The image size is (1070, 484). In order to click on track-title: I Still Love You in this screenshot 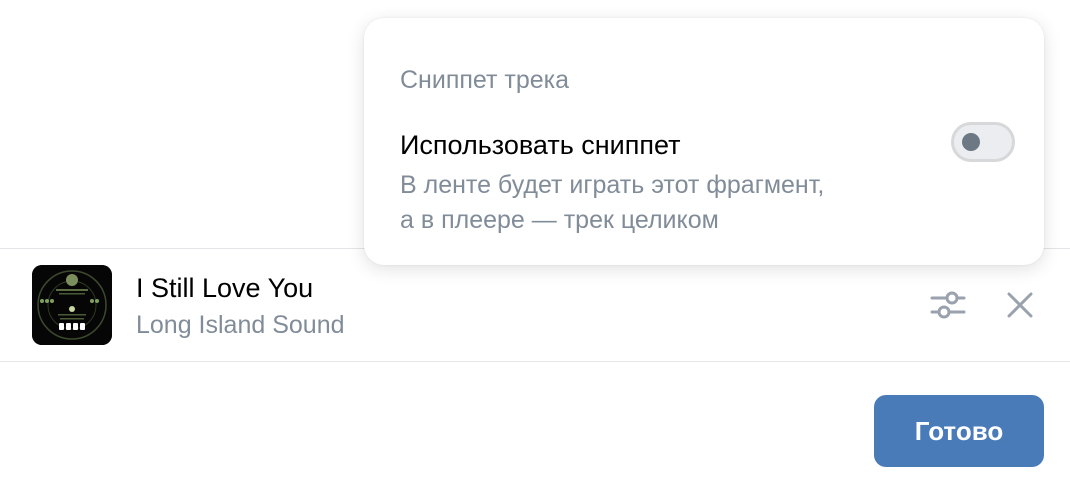, I will do `click(225, 288)`.